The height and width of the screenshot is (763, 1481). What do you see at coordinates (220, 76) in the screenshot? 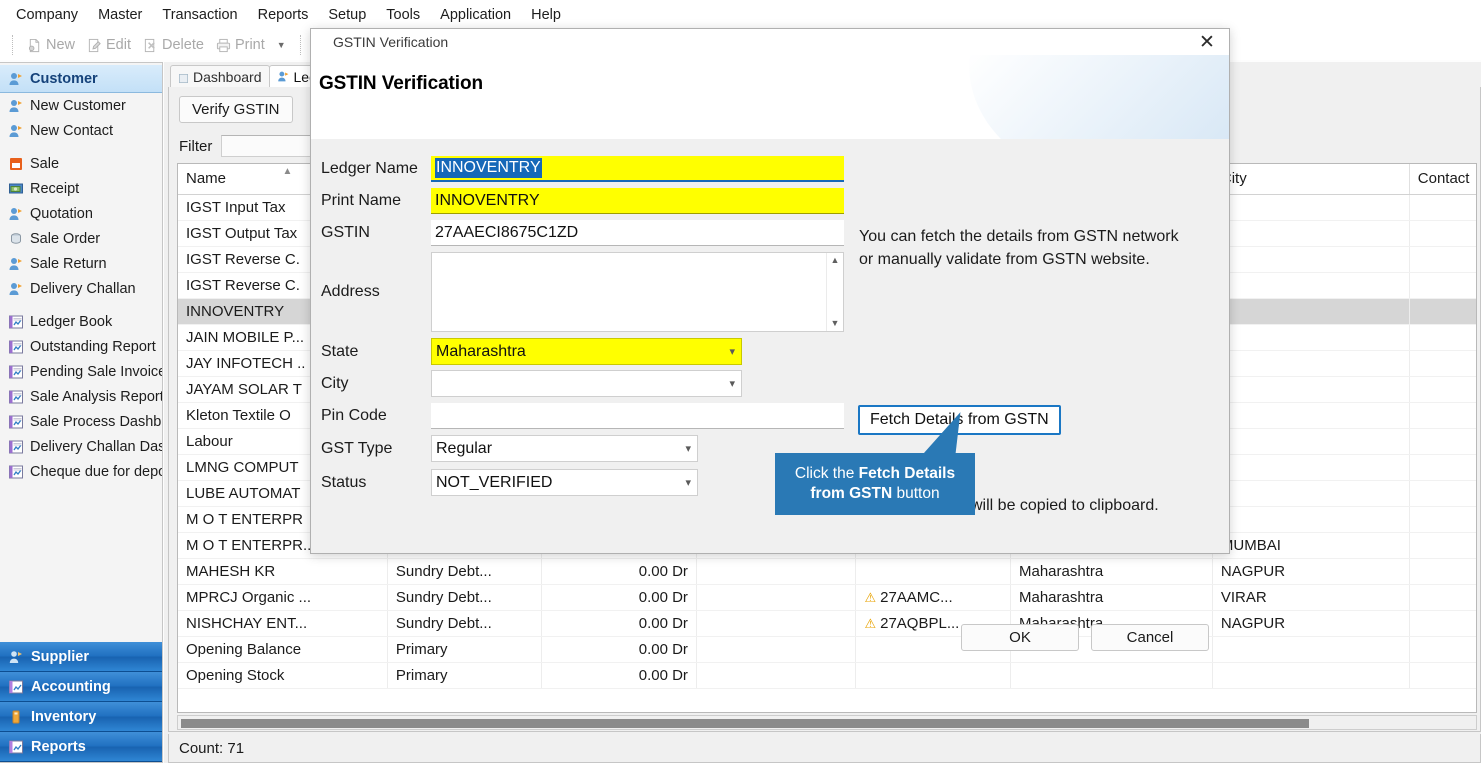
I see `tab-dashboard: Dashboard` at bounding box center [220, 76].